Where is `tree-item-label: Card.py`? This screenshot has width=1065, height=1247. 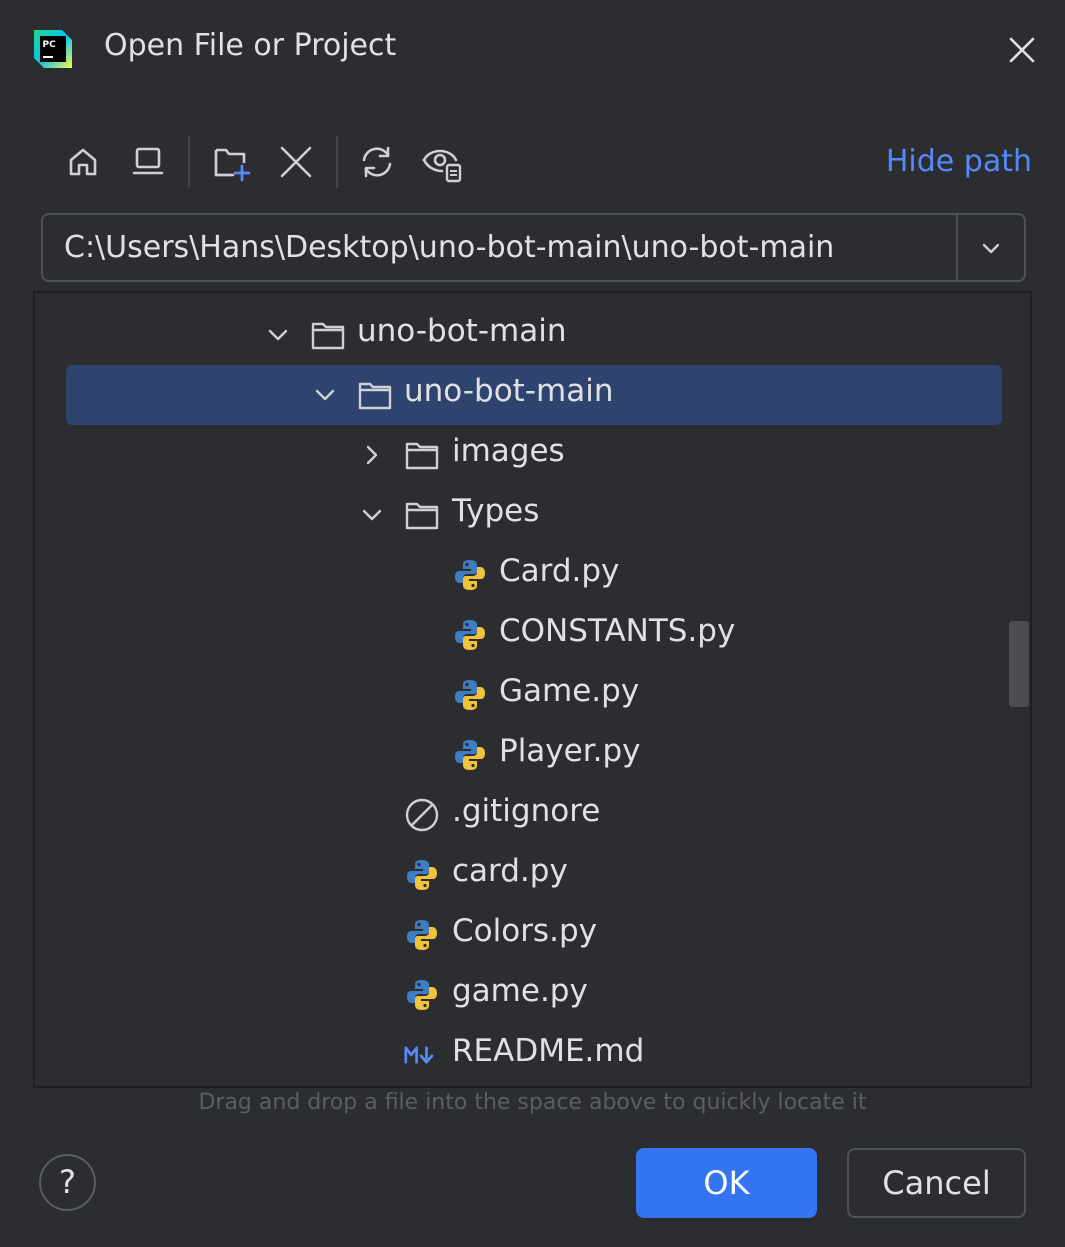
tree-item-label: Card.py is located at coordinates (559, 571).